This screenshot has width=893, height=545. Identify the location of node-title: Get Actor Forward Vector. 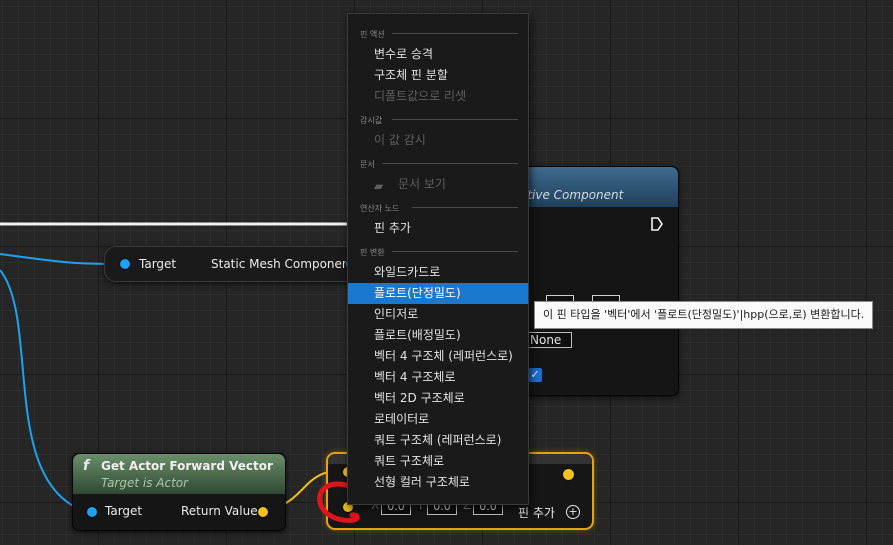
(187, 466).